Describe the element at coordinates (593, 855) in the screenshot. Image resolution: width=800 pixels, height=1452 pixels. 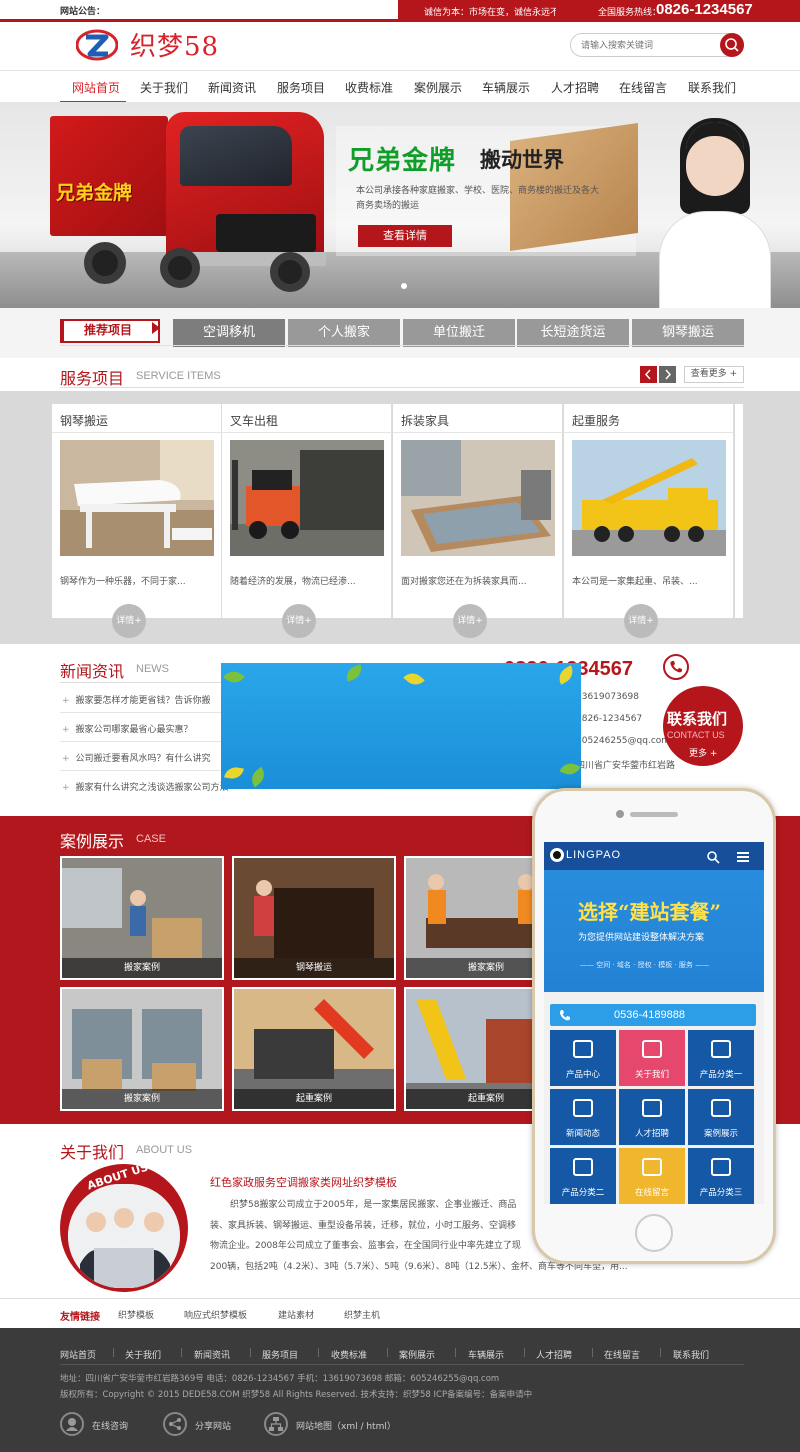
I see `mobile-brand: LINGPAO` at that location.